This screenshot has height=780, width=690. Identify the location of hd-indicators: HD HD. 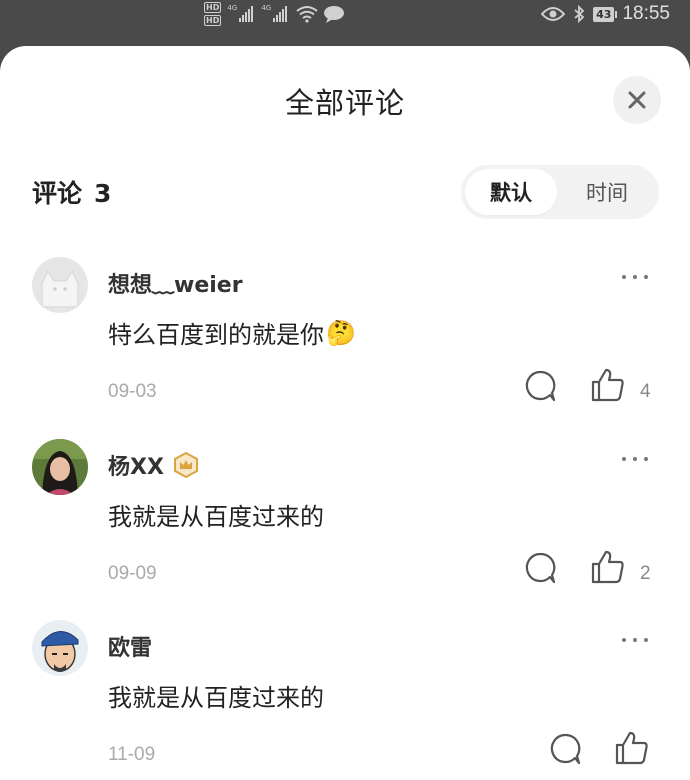
(213, 14).